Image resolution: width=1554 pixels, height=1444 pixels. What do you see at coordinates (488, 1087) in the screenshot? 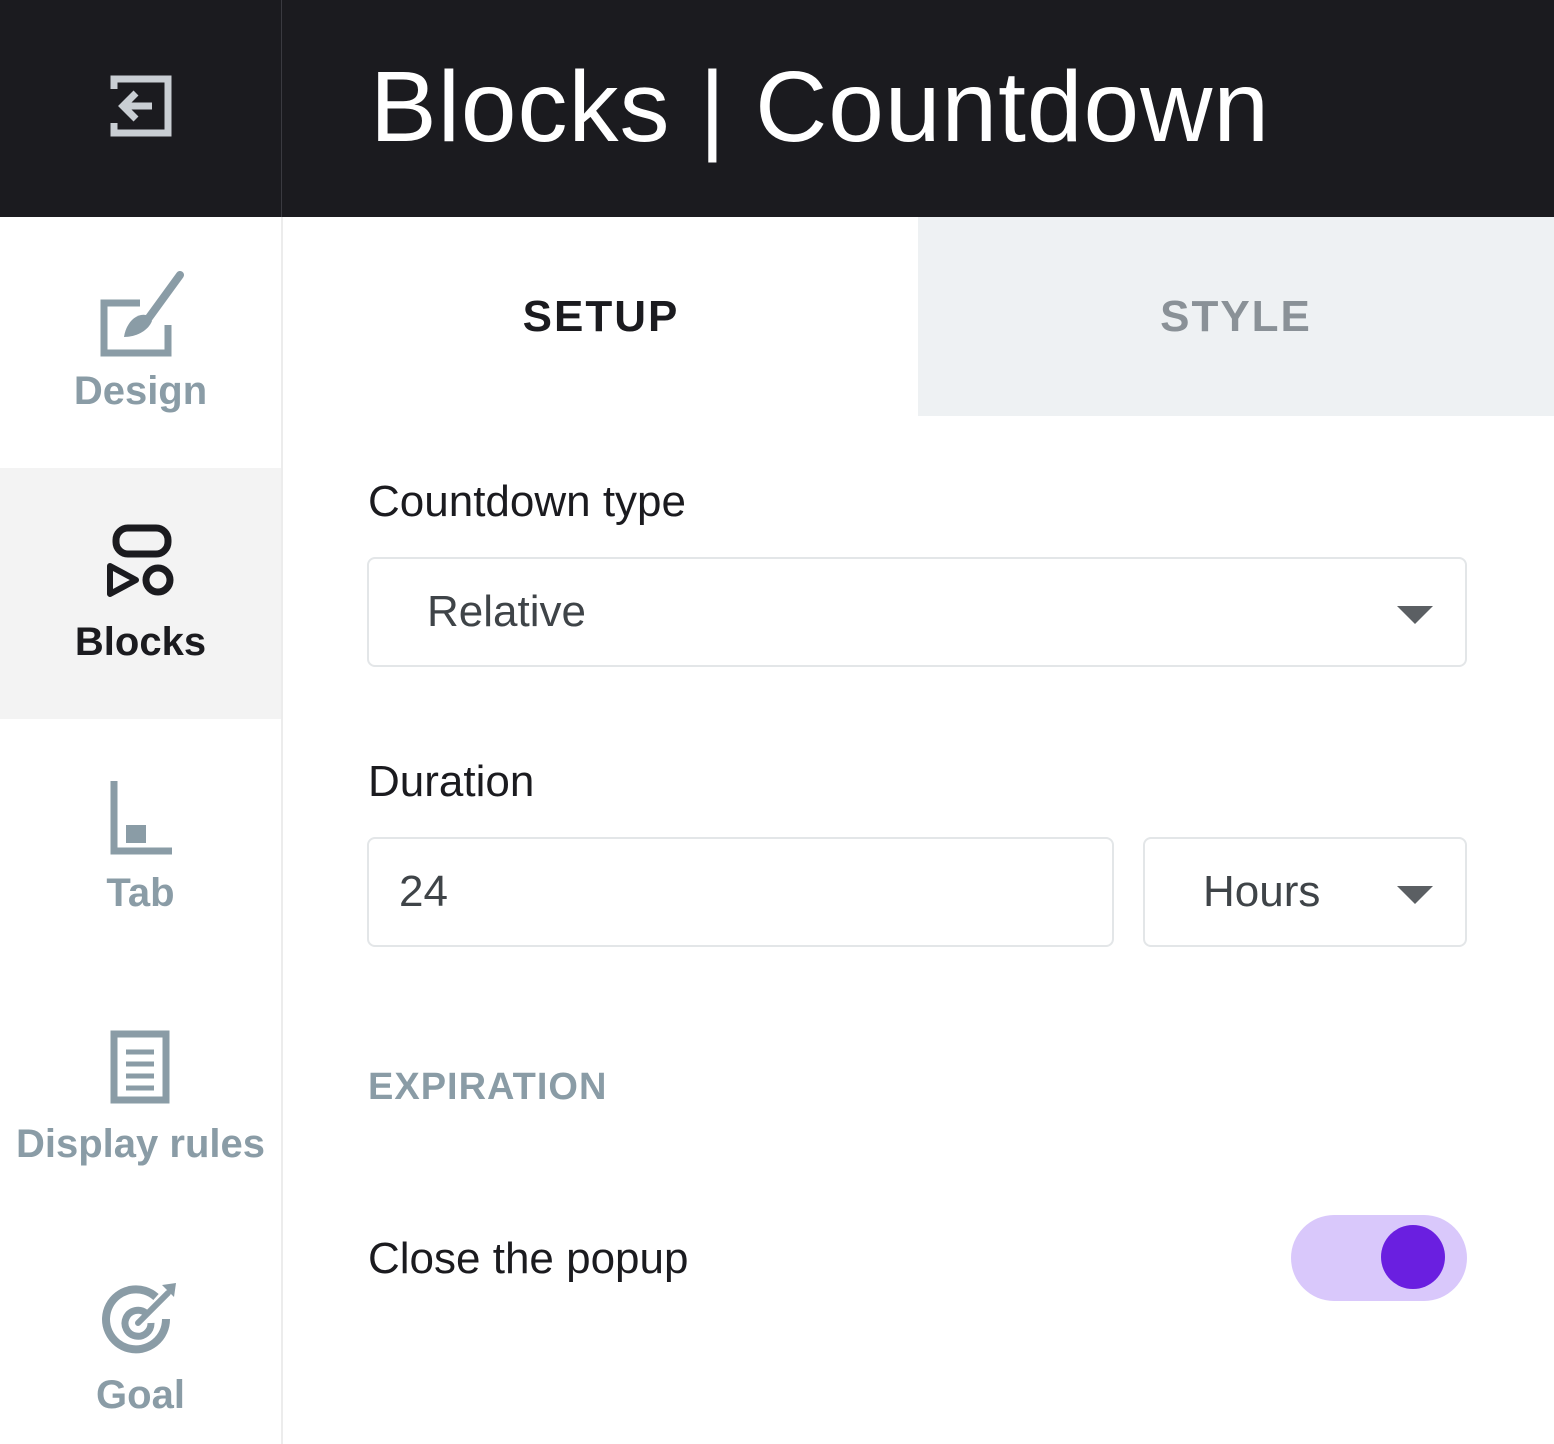
I see `expiration-heading: EXPIRATION` at bounding box center [488, 1087].